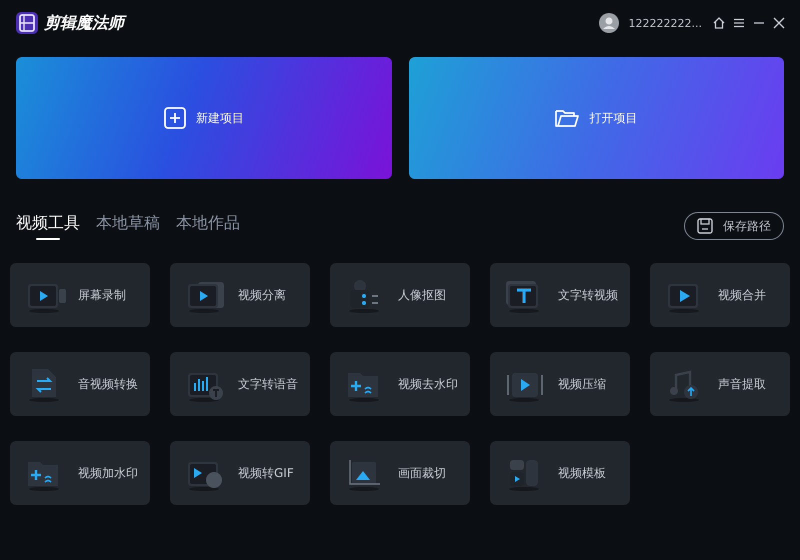  Describe the element at coordinates (240, 384) in the screenshot. I see `tool-card: 文字转语音` at that location.